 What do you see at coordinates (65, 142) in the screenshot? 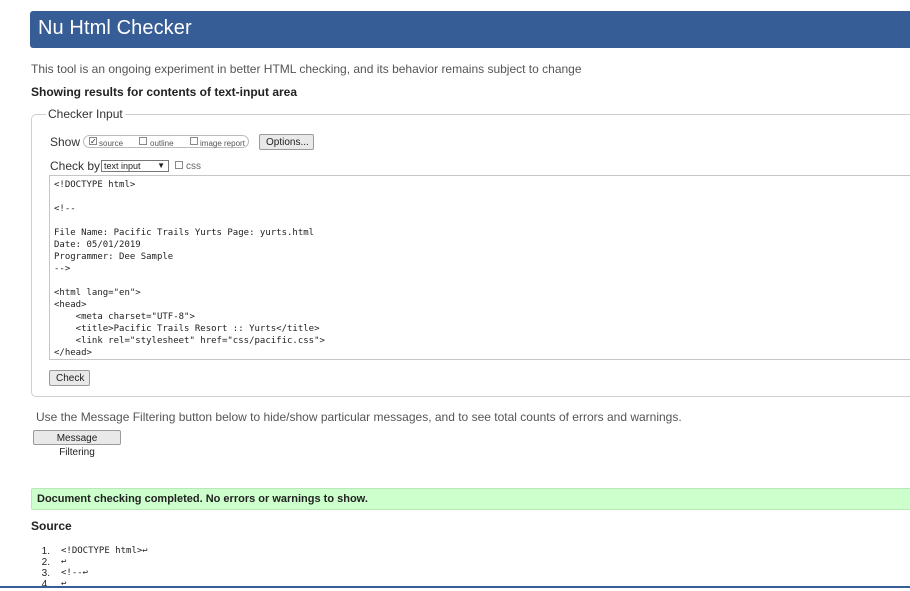
I see `show-label: Show` at bounding box center [65, 142].